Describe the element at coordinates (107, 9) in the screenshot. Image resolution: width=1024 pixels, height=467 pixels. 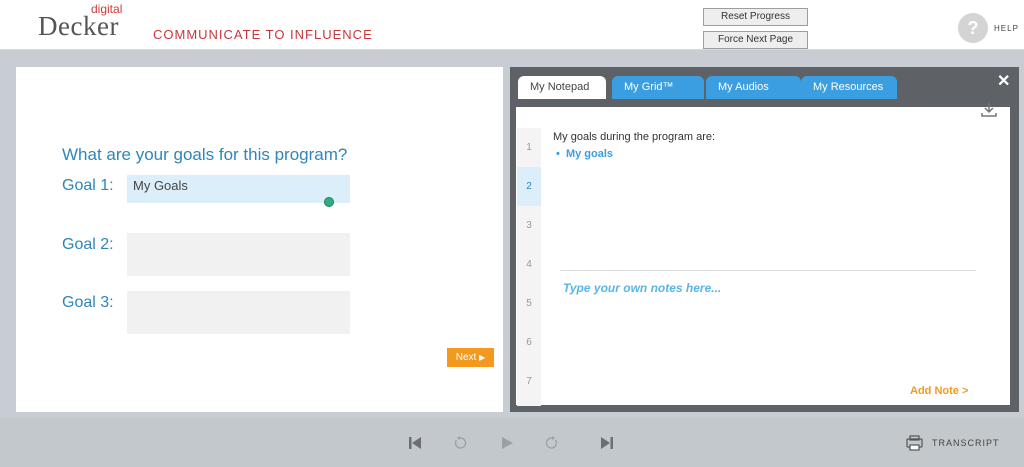
I see `logo-digital-text: digital` at that location.